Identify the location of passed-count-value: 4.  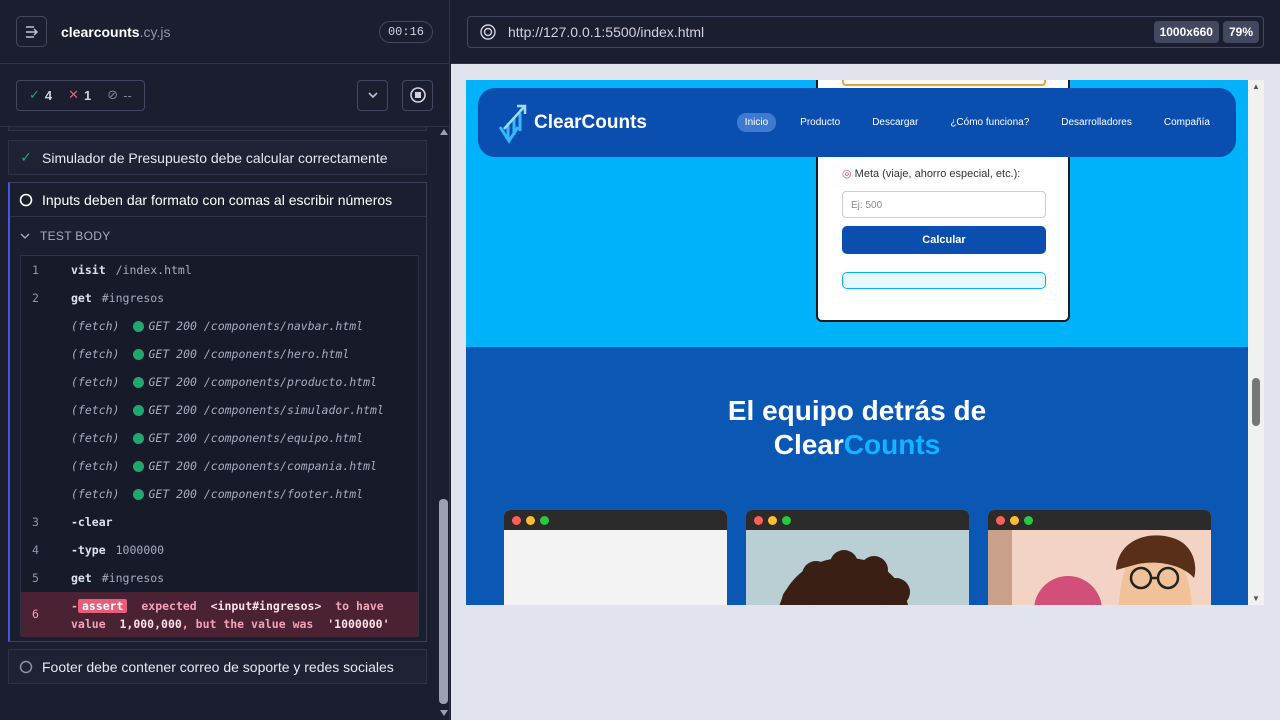
(48, 95).